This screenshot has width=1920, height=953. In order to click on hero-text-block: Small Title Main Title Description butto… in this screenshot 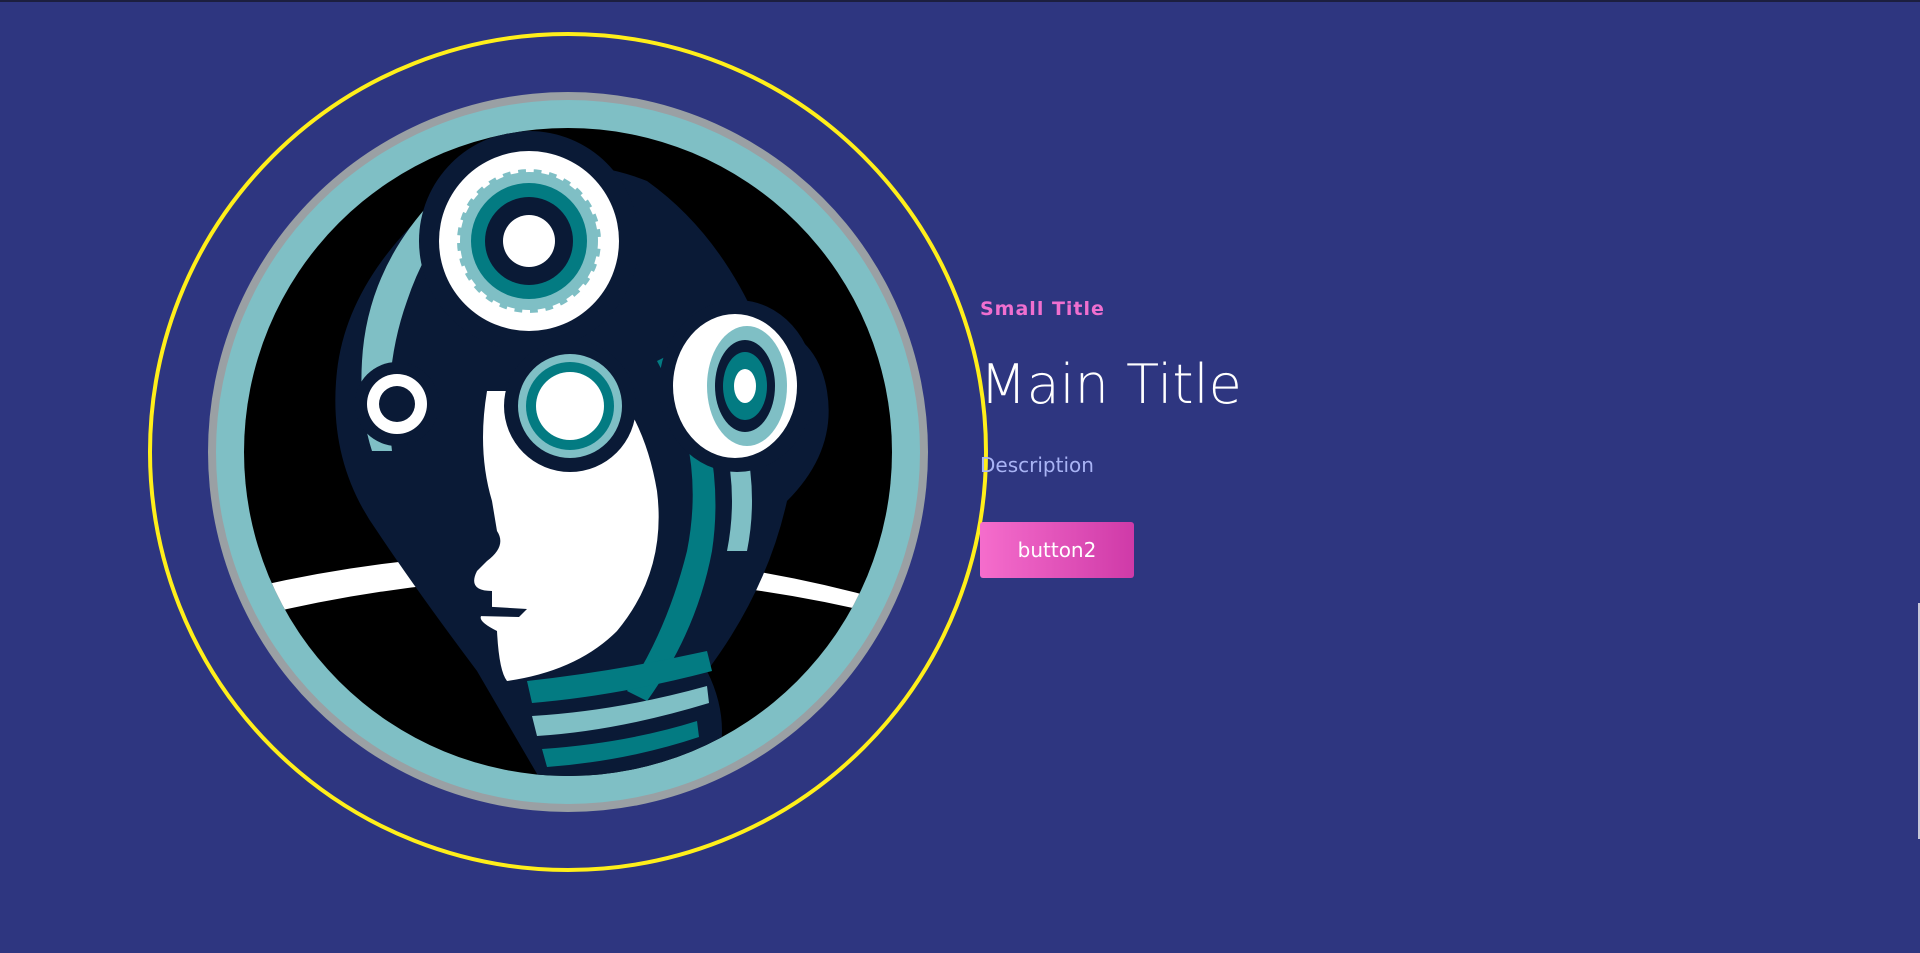, I will do `click(1280, 434)`.